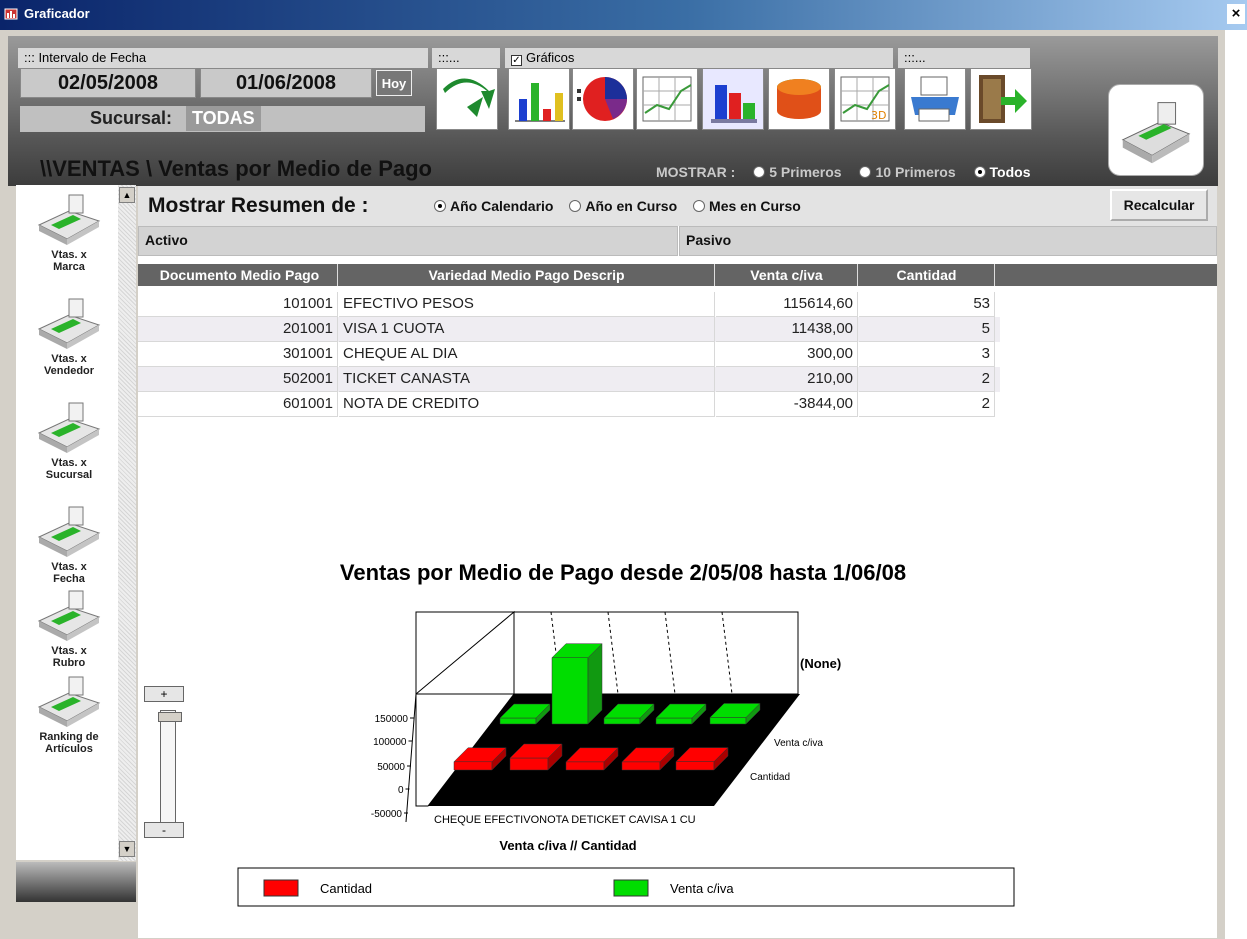 The width and height of the screenshot is (1247, 939). Describe the element at coordinates (569, 404) in the screenshot. I see `table-row: 601001 NOTA DE CREDITO -3844,00 2` at that location.